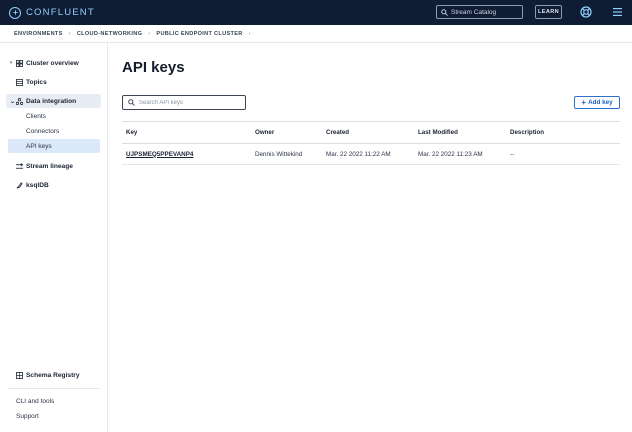 The height and width of the screenshot is (432, 632). I want to click on sidebar-item-cluster-overview: › Cluster overview, so click(53, 63).